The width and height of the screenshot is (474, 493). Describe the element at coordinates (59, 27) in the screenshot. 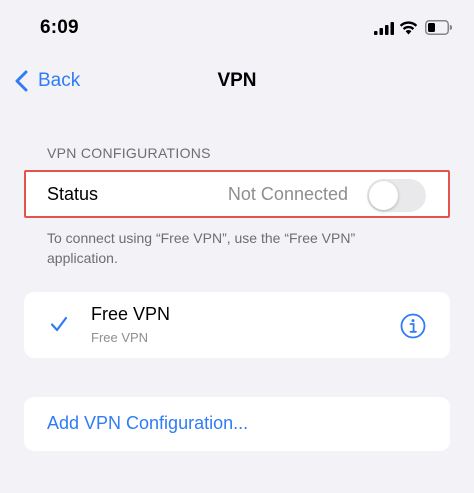

I see `status-time: 6:09` at that location.